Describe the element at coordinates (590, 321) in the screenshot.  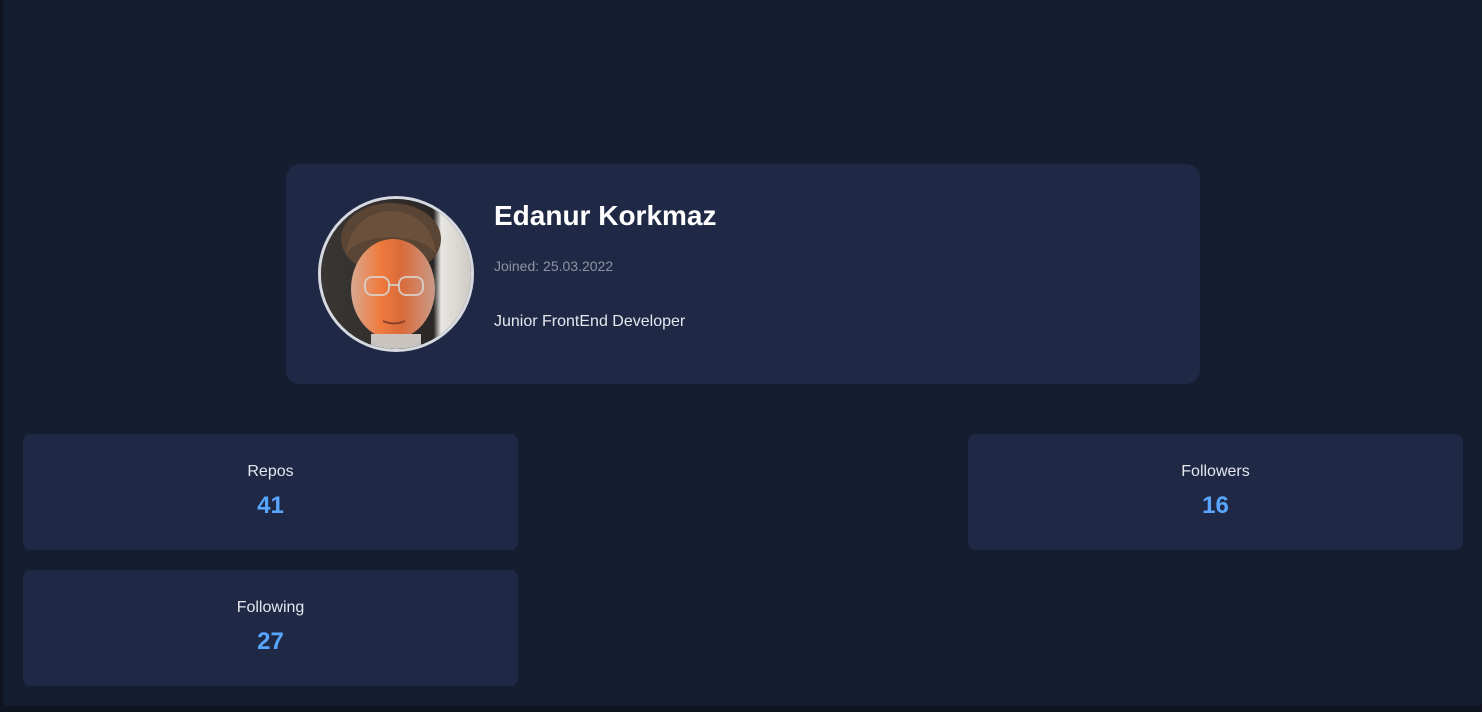
I see `profile-bio: Junior FrontEnd Developer` at that location.